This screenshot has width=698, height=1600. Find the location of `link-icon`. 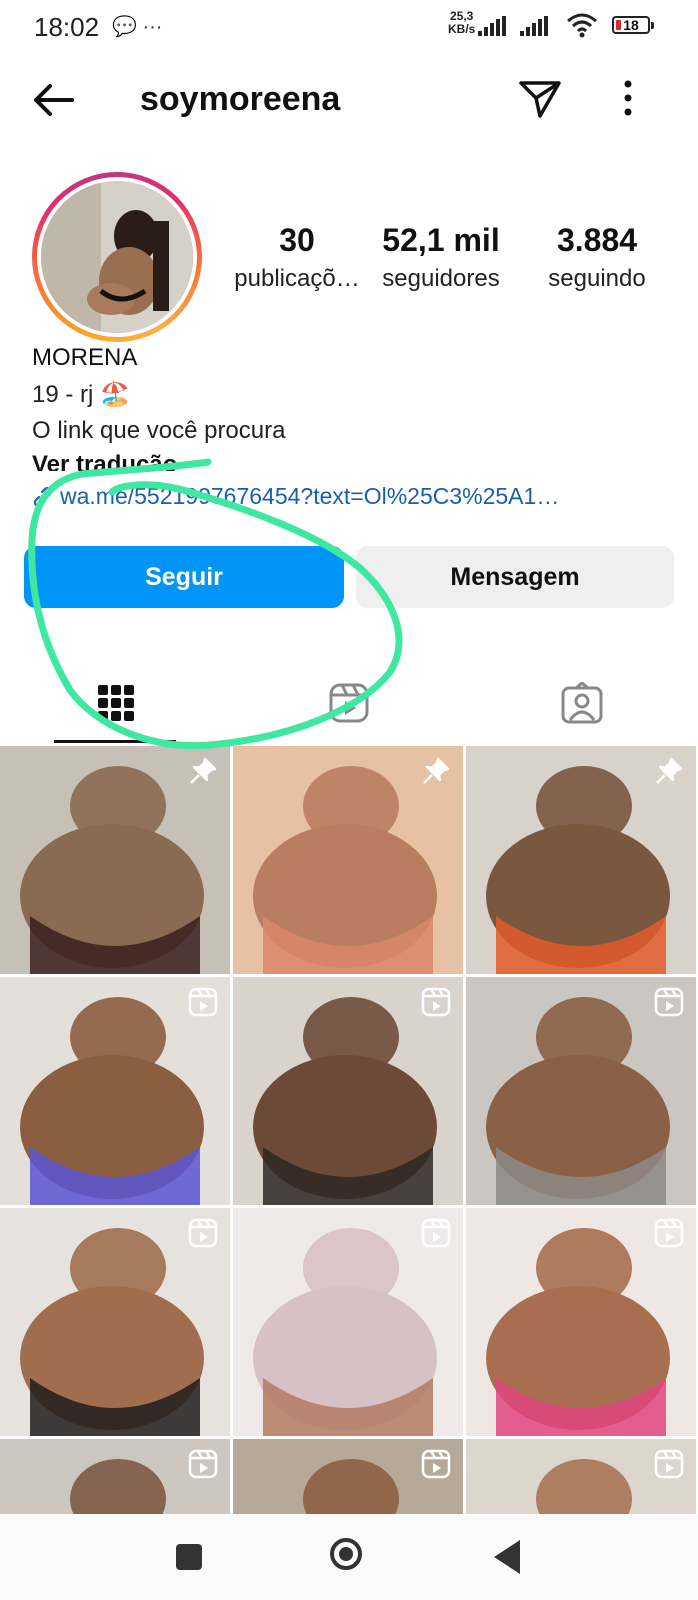

link-icon is located at coordinates (43, 496).